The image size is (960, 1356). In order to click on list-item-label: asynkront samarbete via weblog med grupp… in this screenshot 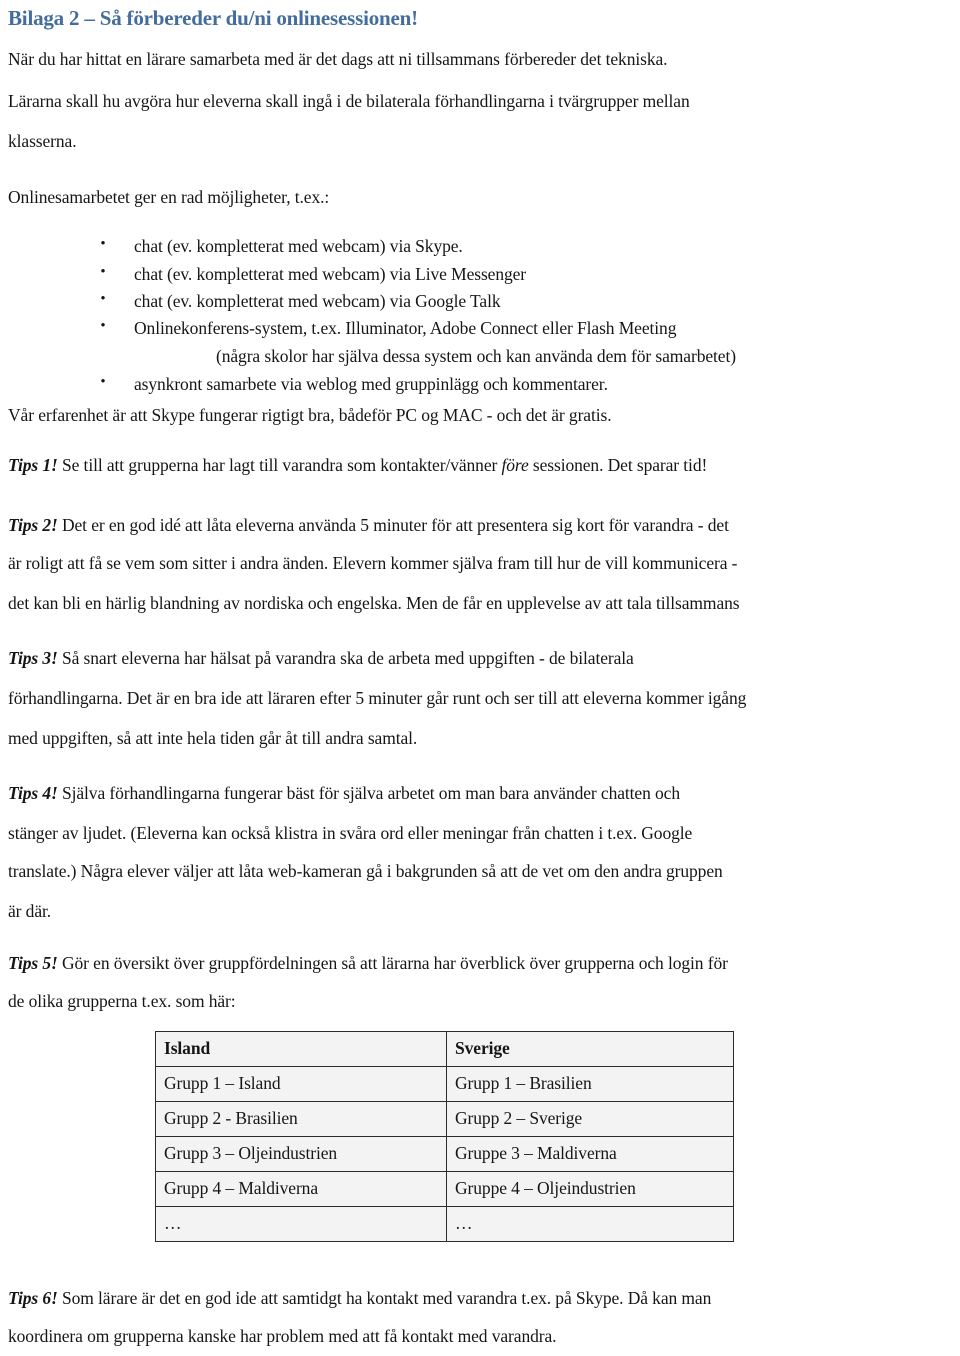, I will do `click(371, 384)`.